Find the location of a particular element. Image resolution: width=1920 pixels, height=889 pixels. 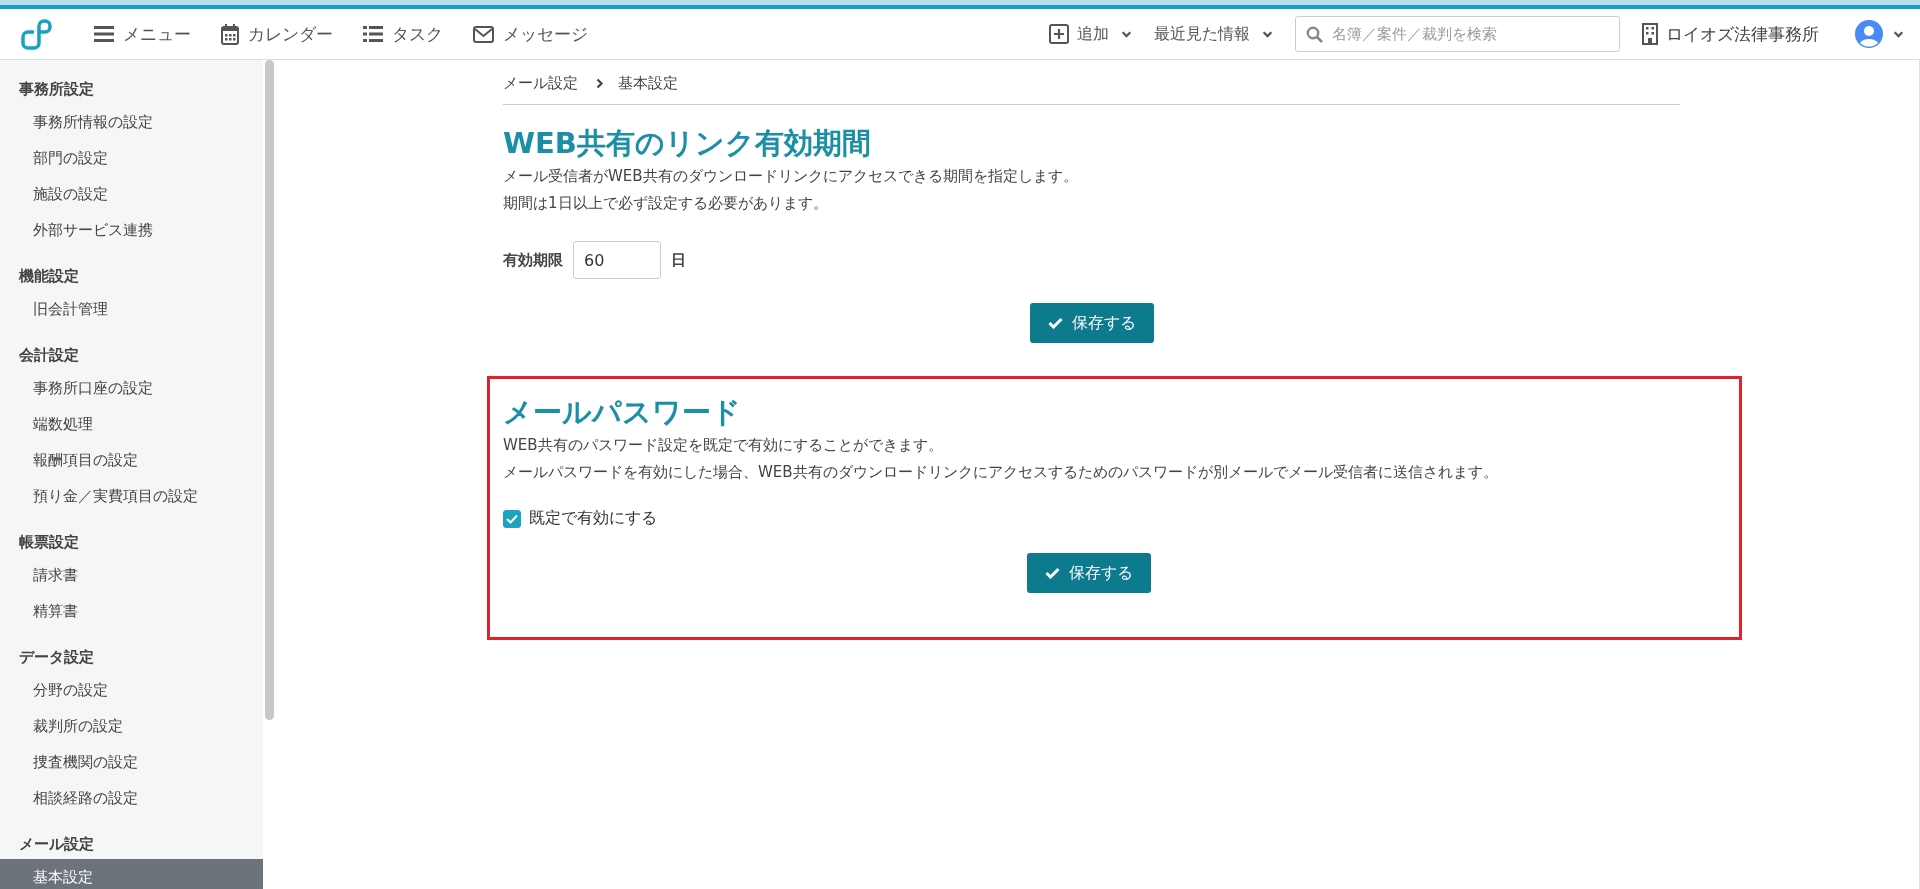

logo-icon is located at coordinates (37, 34).